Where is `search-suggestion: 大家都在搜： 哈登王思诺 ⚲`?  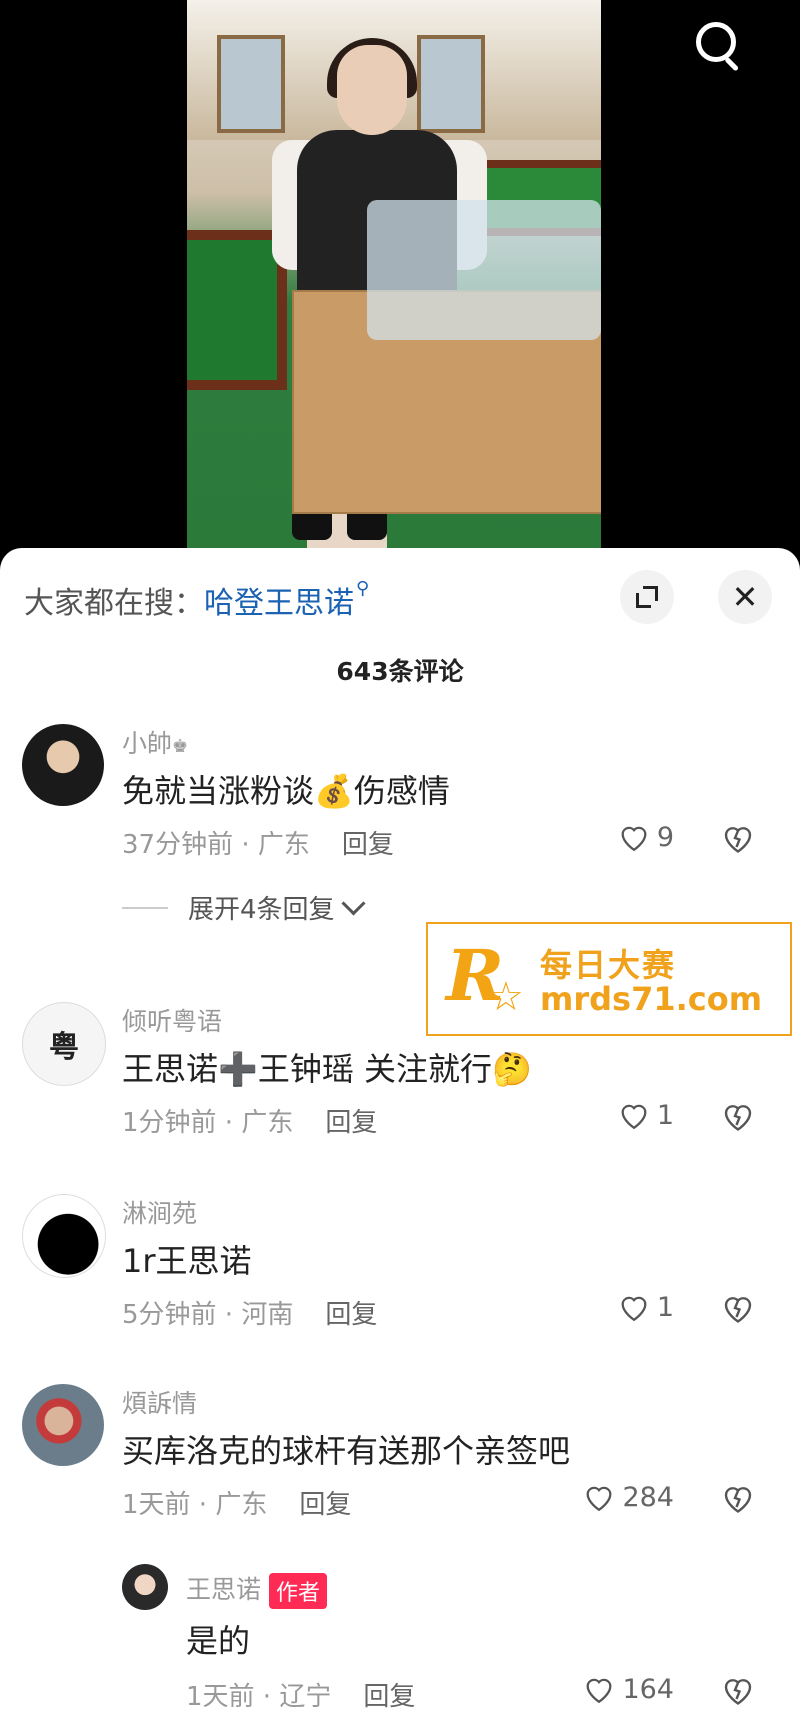 search-suggestion: 大家都在搜： 哈登王思诺 ⚲ is located at coordinates (196, 600).